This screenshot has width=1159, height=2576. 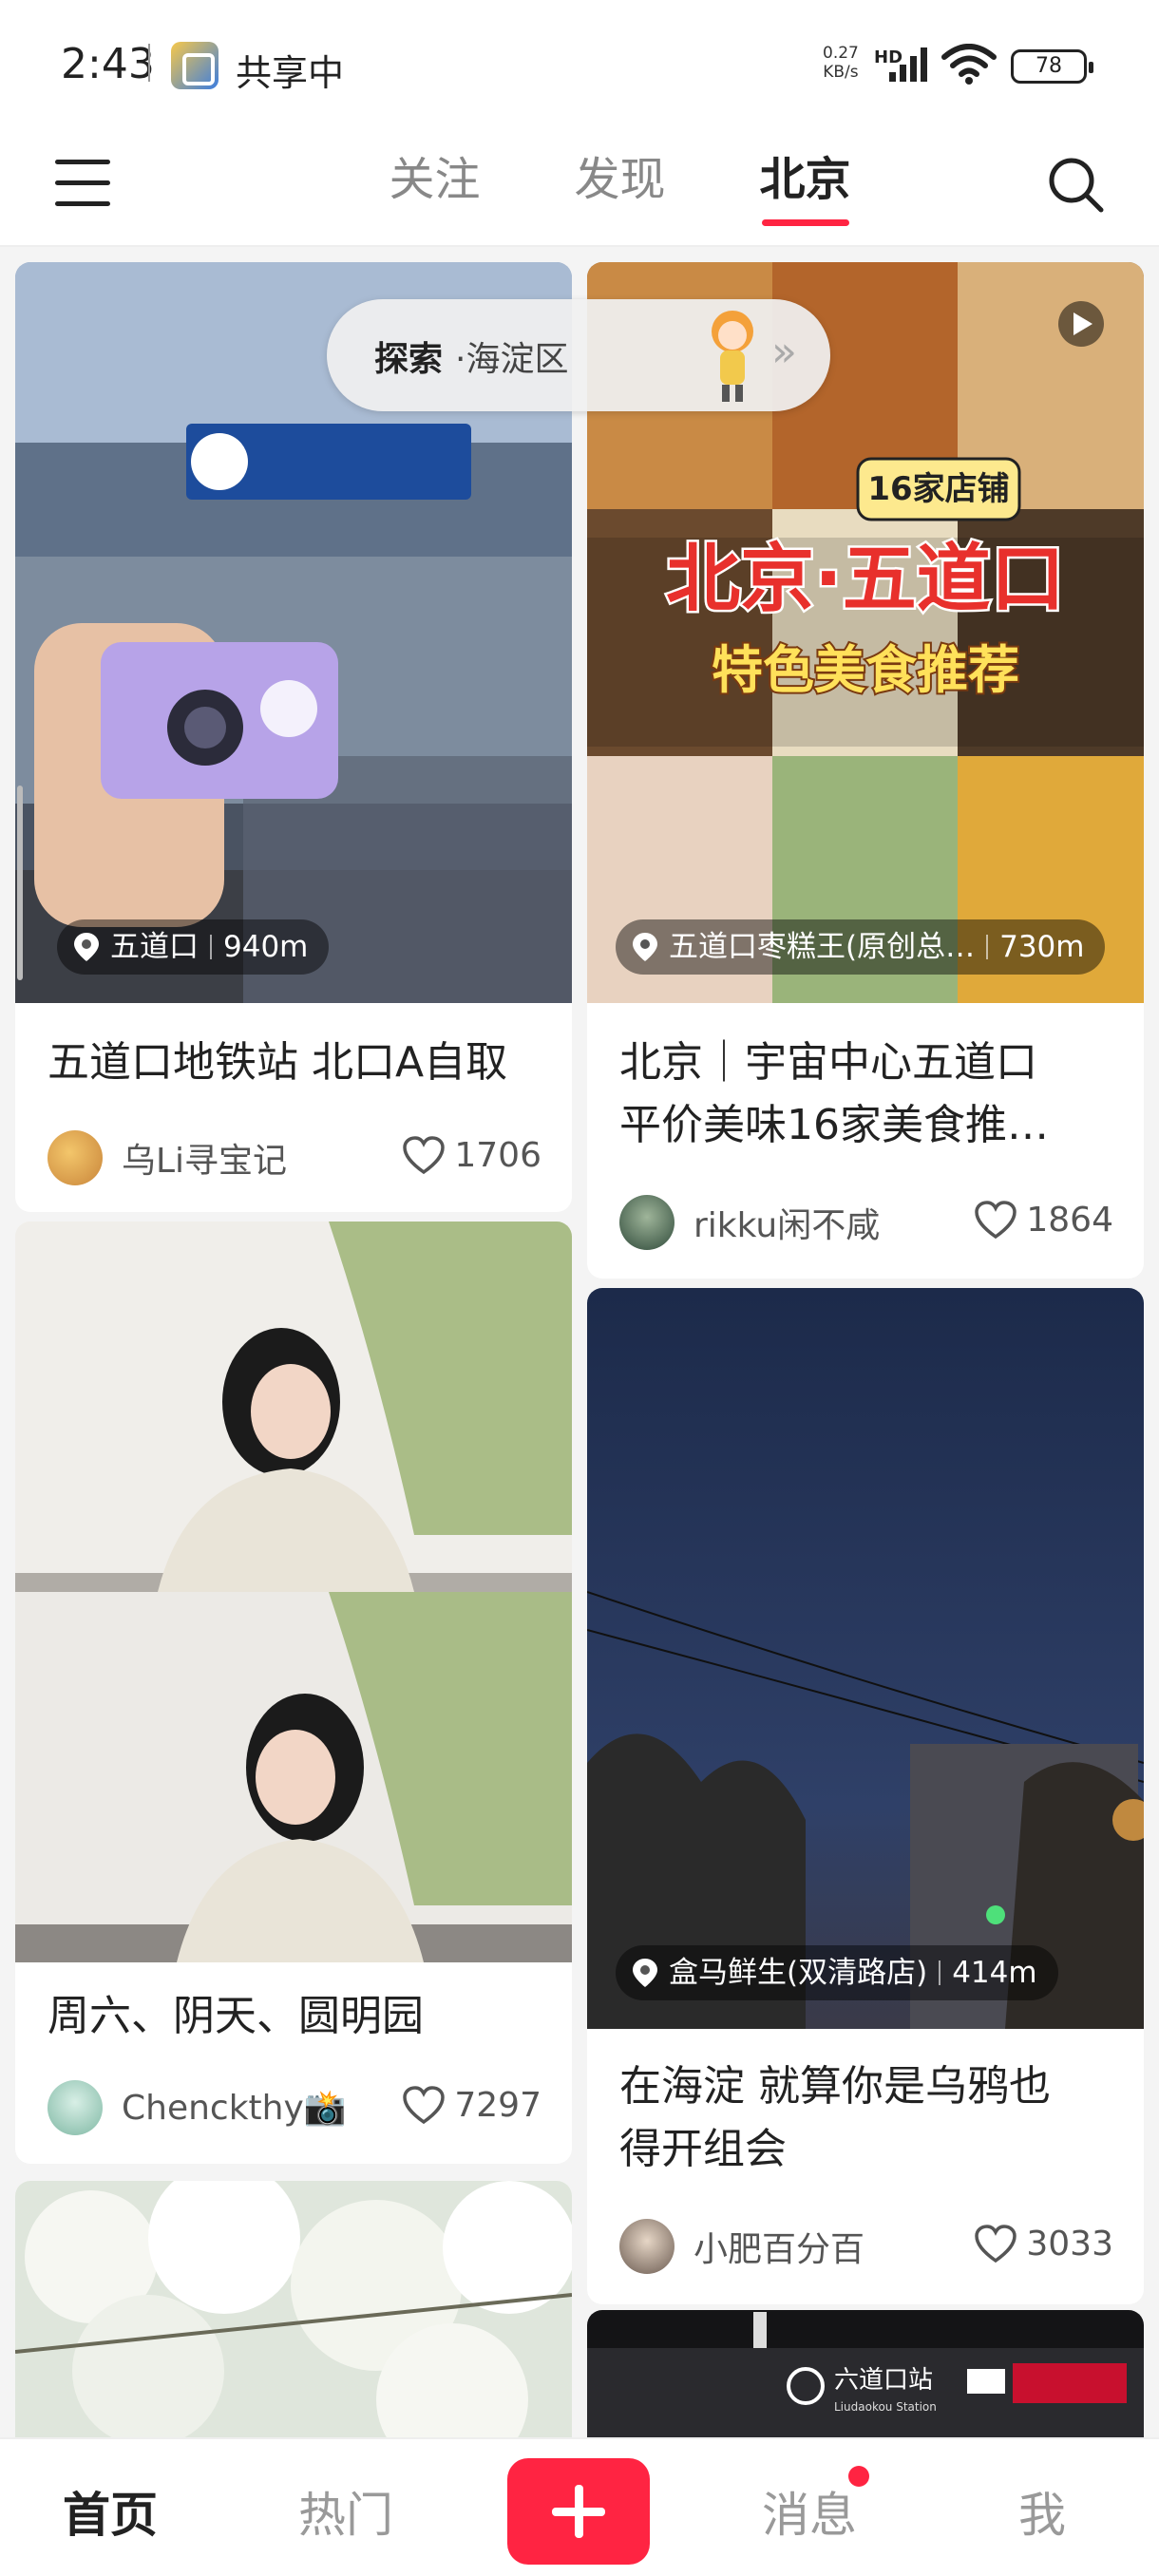 What do you see at coordinates (578, 355) in the screenshot?
I see `explore-area-pill: 探索 ·海淀区 »` at bounding box center [578, 355].